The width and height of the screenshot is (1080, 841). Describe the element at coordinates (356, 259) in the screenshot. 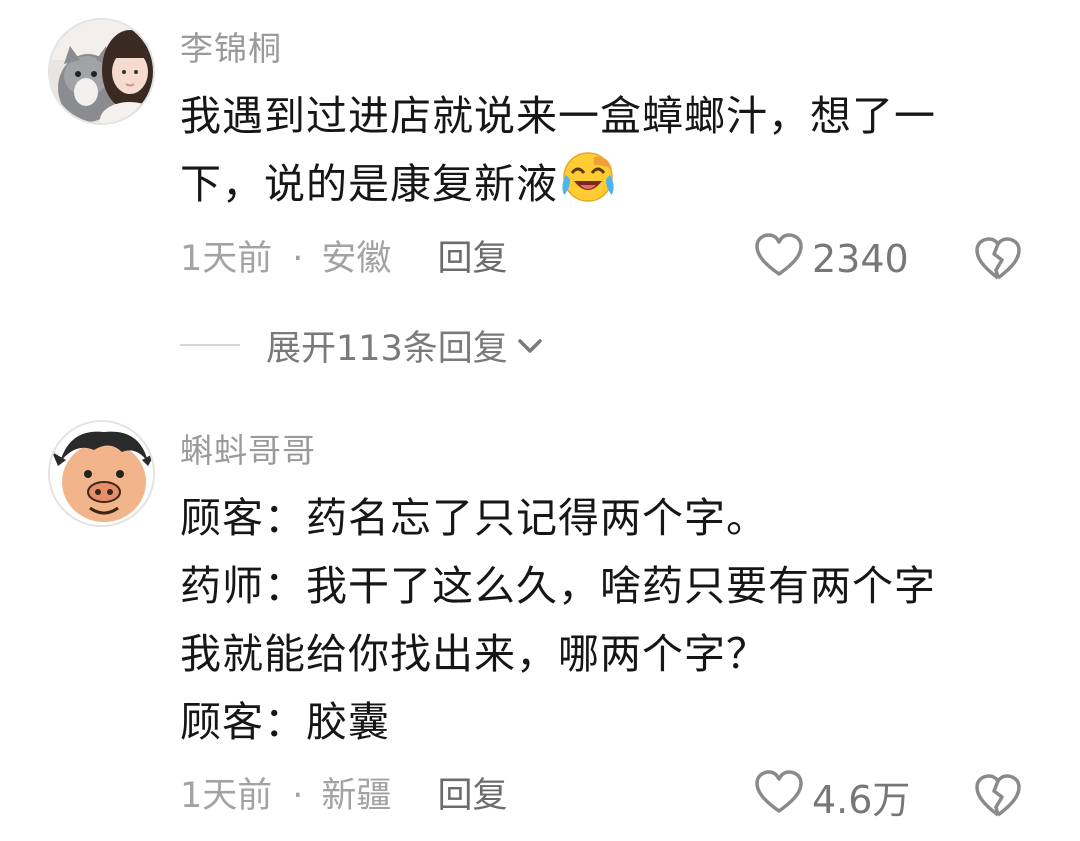

I see `location: 安徽` at that location.